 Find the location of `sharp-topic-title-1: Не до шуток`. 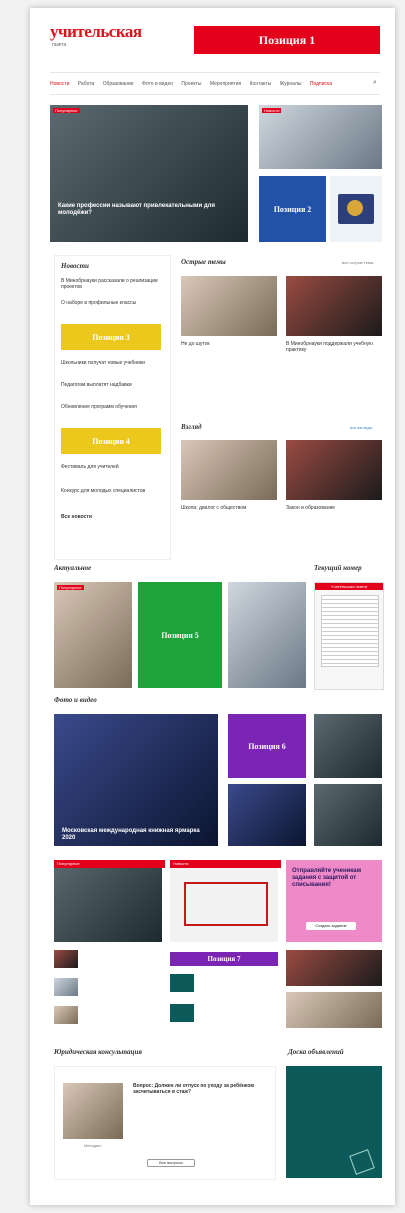

sharp-topic-title-1: Не до шуток is located at coordinates (229, 344).